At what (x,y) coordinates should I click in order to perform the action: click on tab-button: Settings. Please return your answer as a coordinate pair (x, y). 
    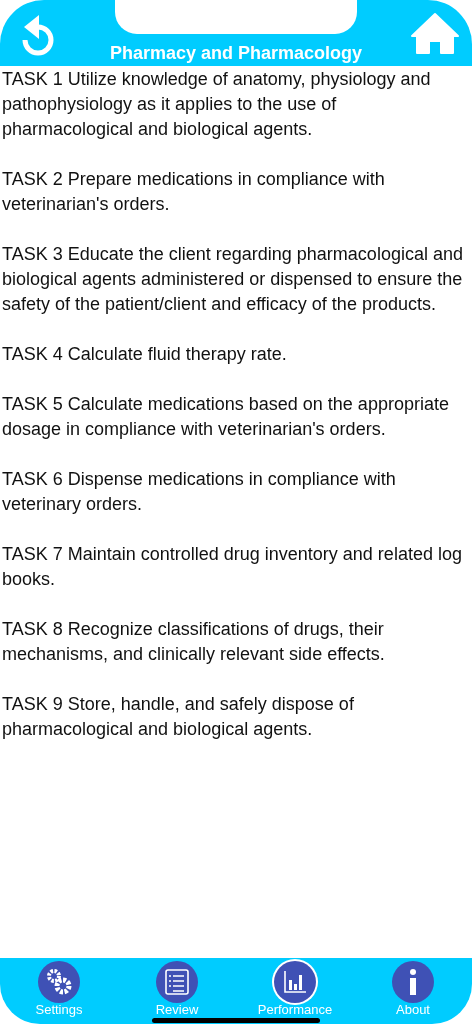
    Looking at the image, I should click on (59, 991).